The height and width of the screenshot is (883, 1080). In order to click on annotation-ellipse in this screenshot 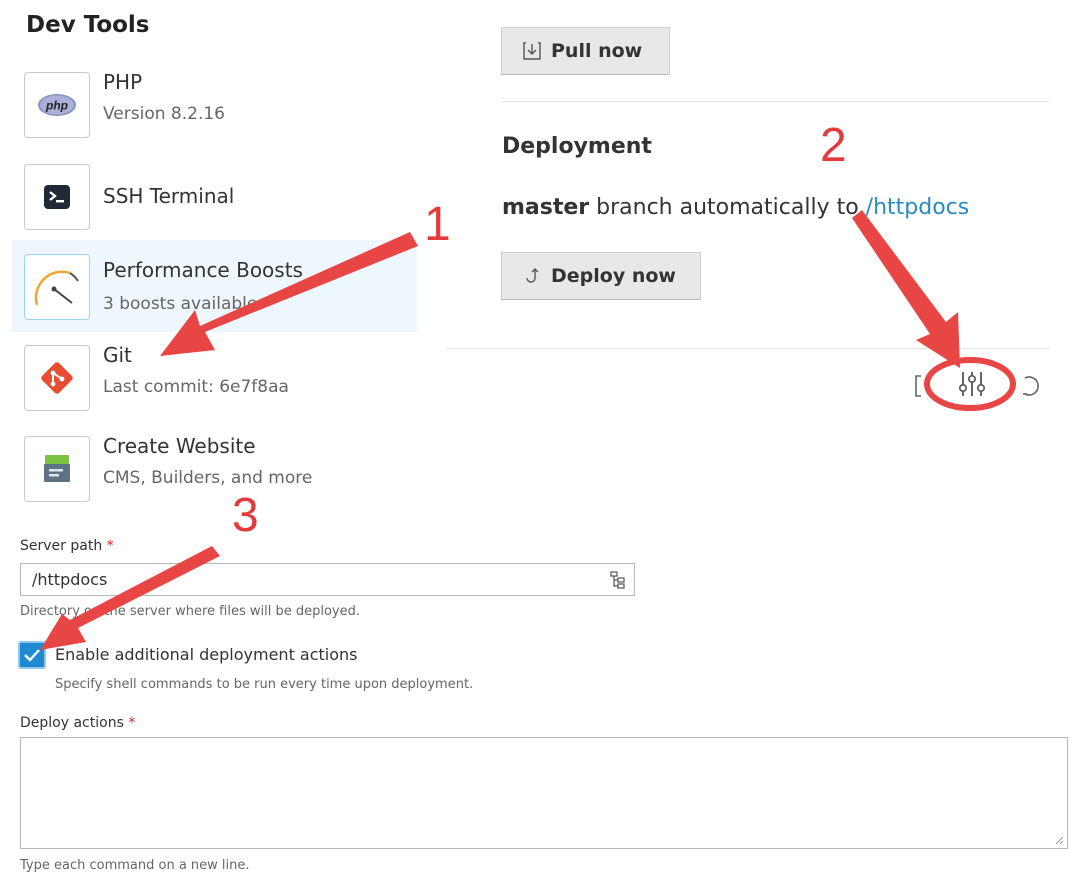, I will do `click(970, 384)`.